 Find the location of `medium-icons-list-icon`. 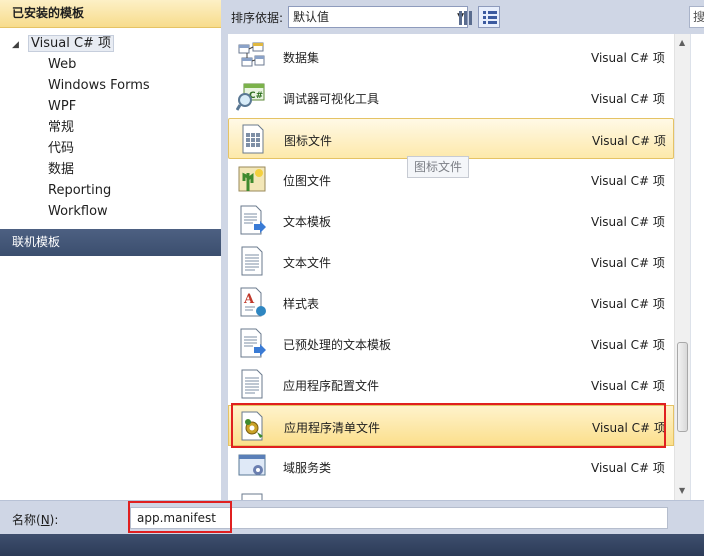

medium-icons-list-icon is located at coordinates (490, 17).